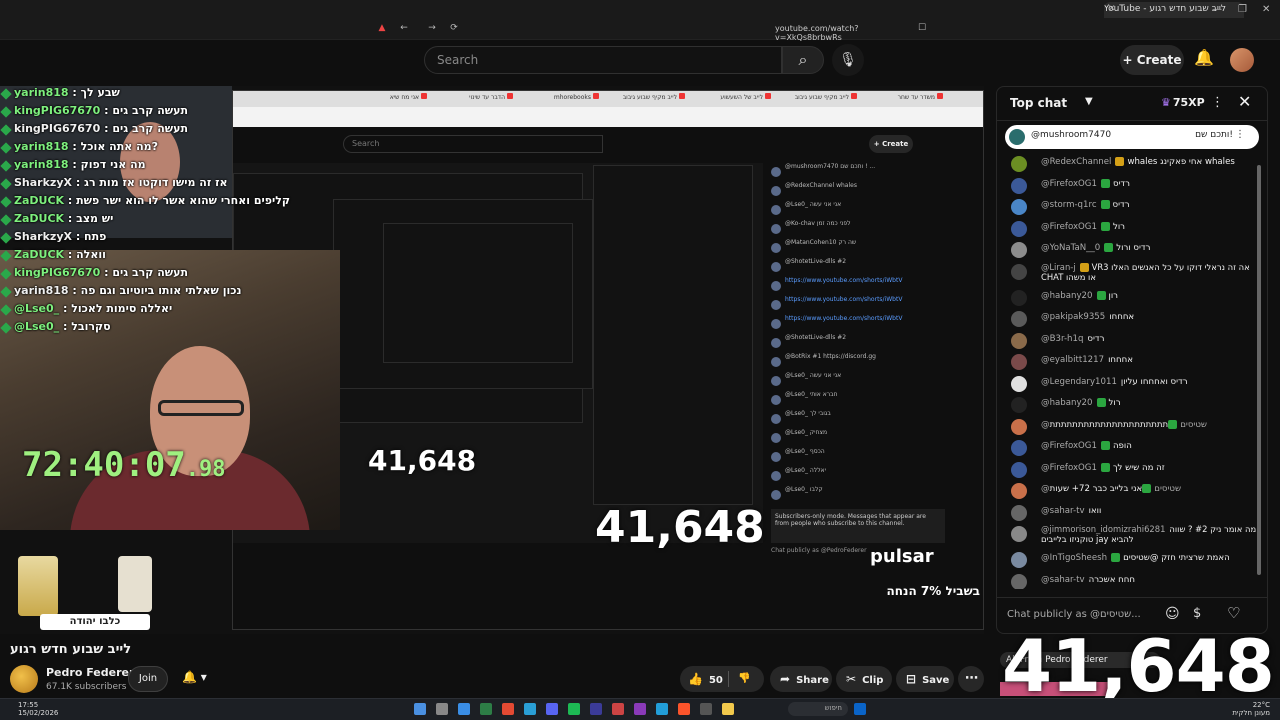  I want to click on emoji-icon: ☺, so click(1172, 614).